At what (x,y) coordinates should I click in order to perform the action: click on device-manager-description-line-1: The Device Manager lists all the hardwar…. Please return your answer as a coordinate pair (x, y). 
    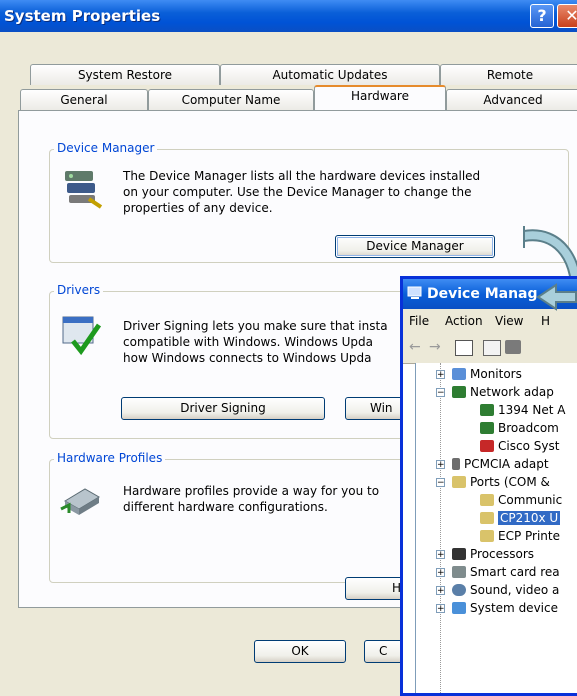
    Looking at the image, I should click on (302, 176).